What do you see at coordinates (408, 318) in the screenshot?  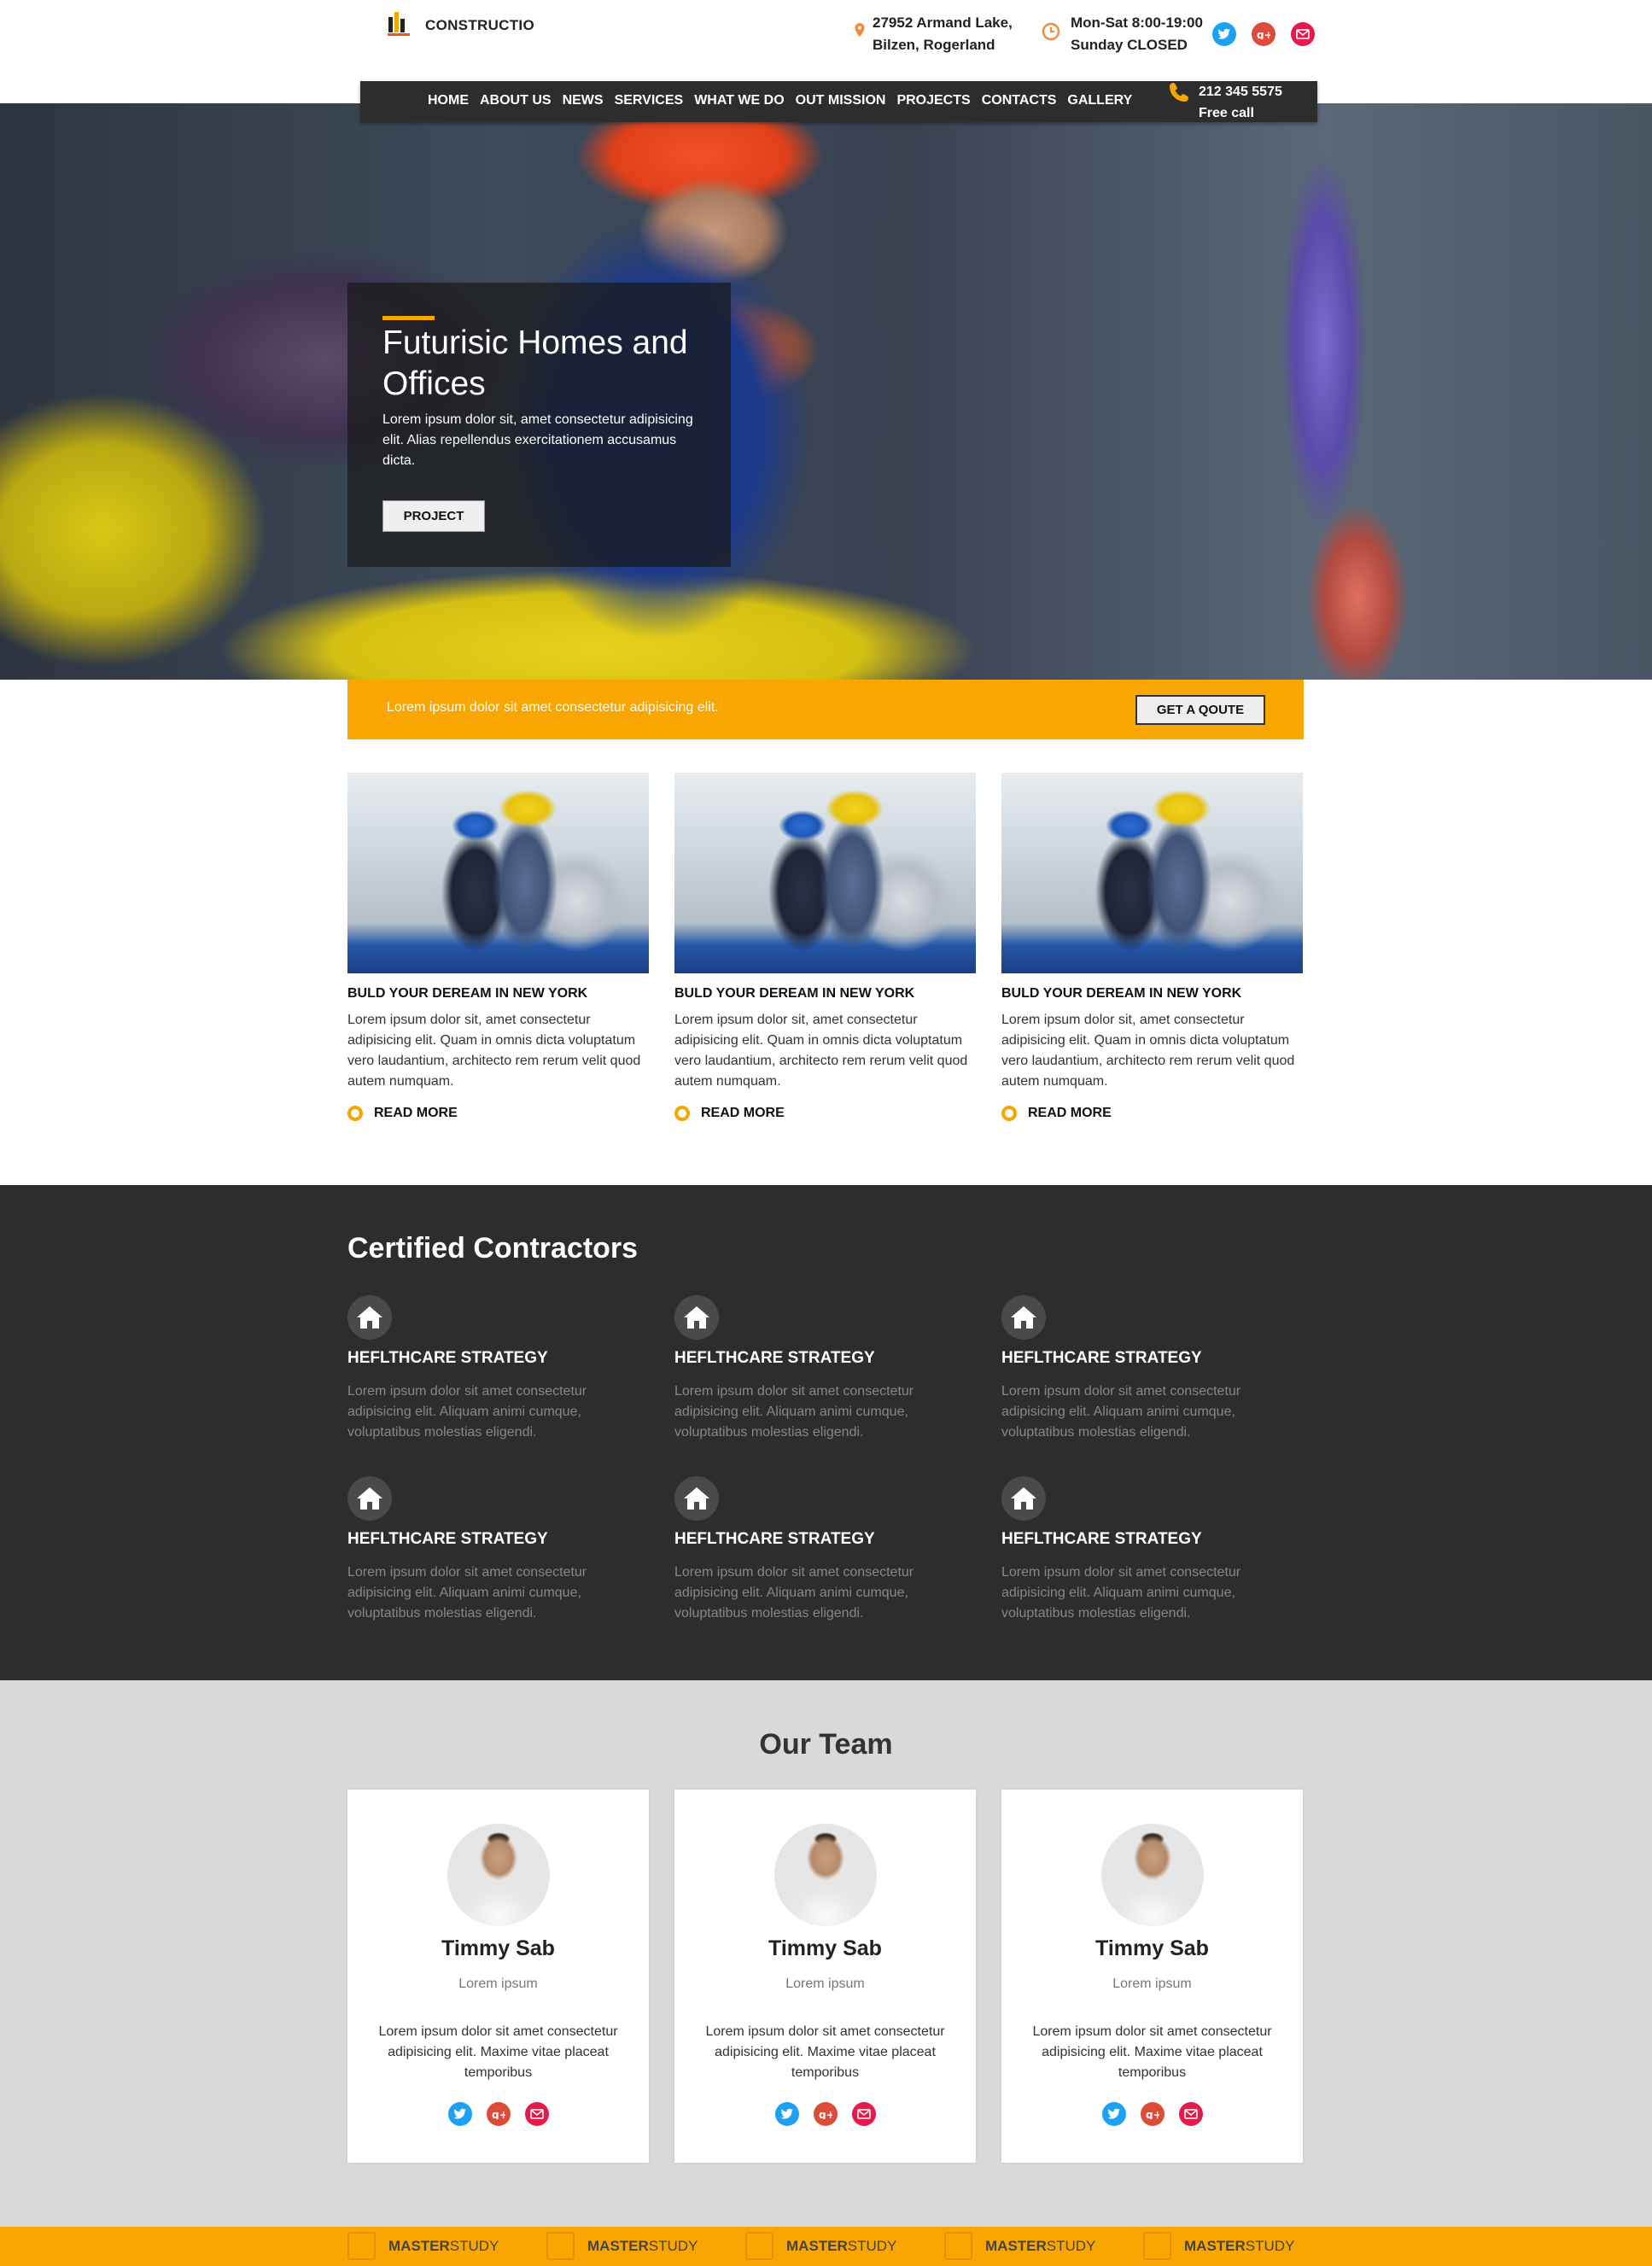 I see `hero-accent-bar` at bounding box center [408, 318].